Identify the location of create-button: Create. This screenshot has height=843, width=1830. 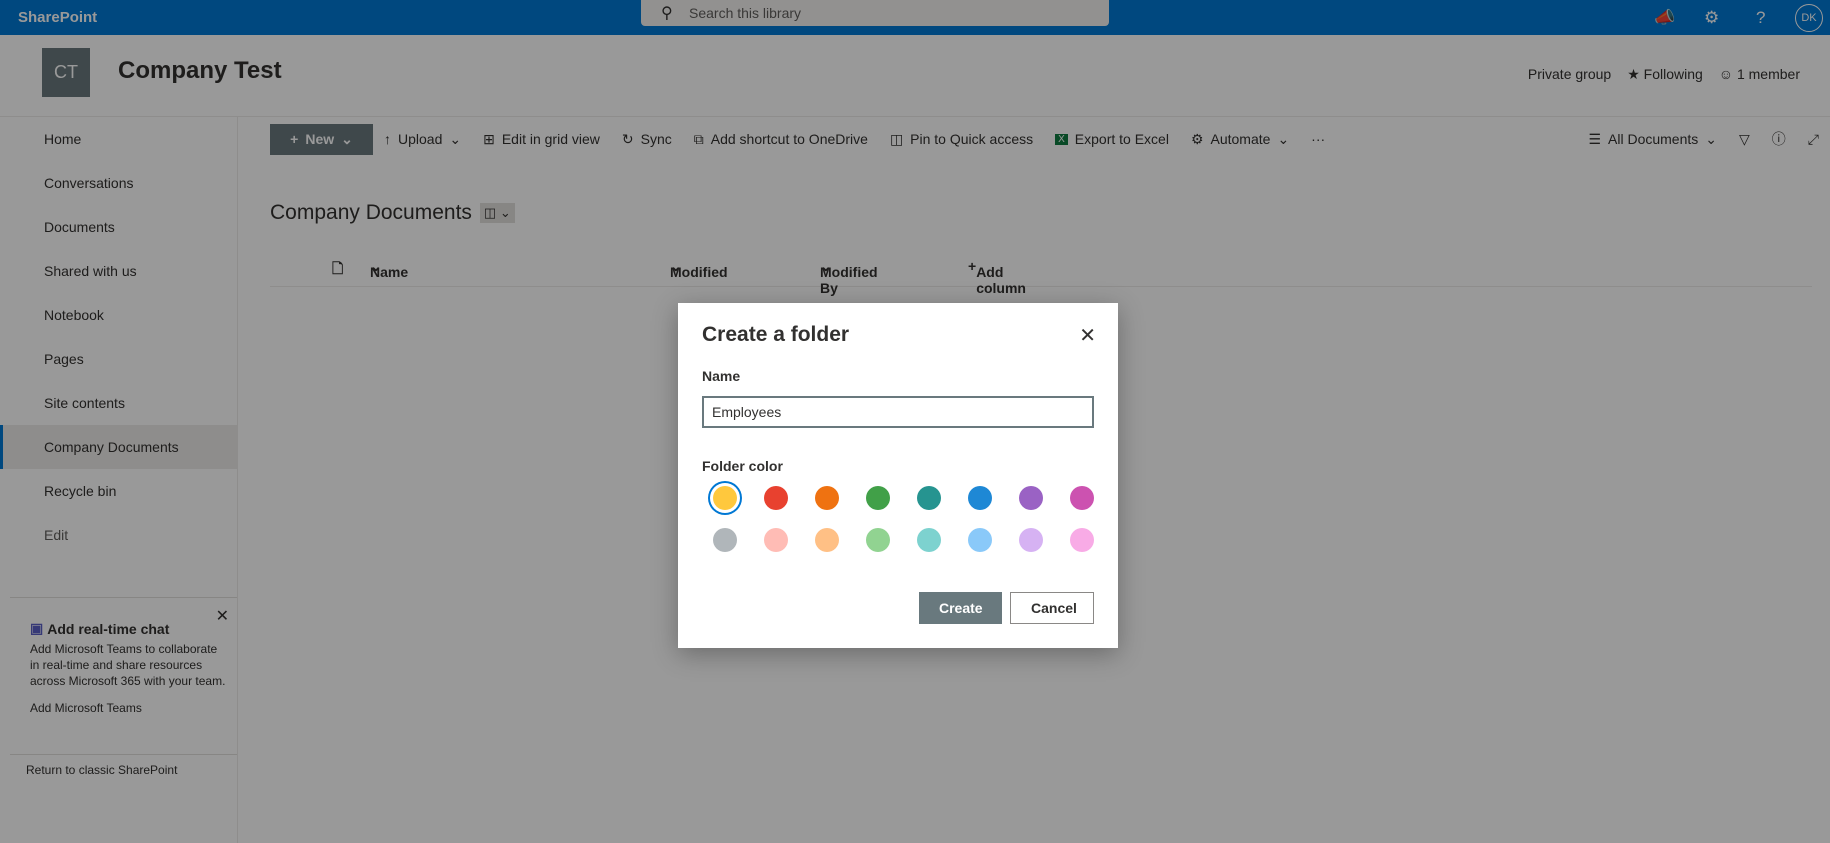
(960, 608).